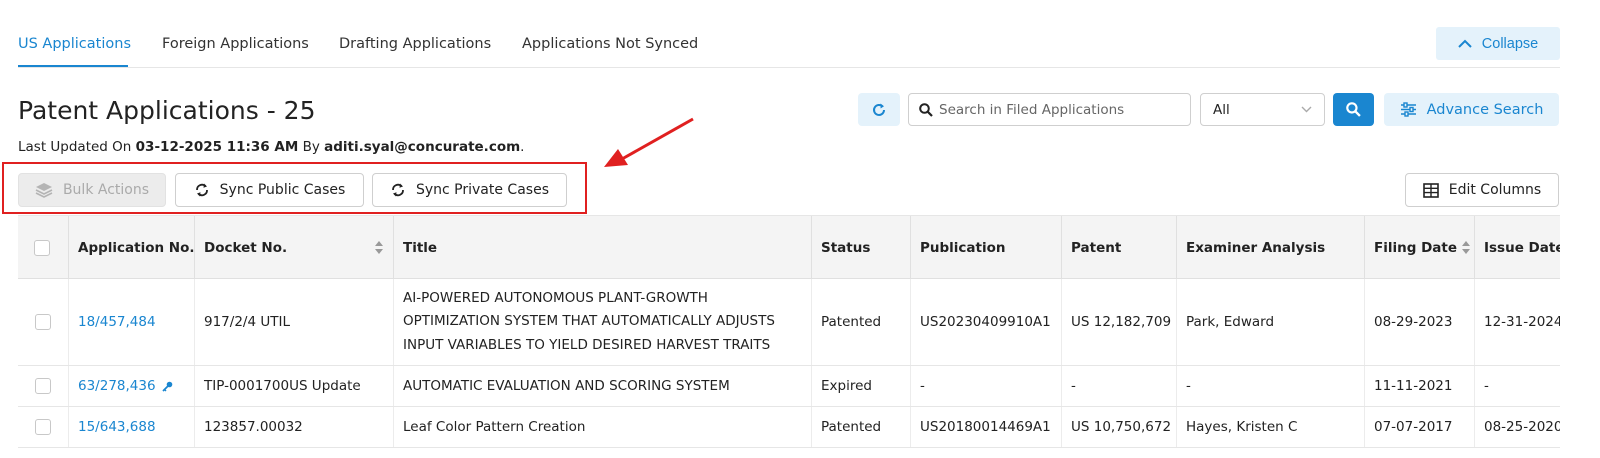 The image size is (1600, 458). What do you see at coordinates (75, 147) in the screenshot?
I see `last-updated-prefix: Last Updated On` at bounding box center [75, 147].